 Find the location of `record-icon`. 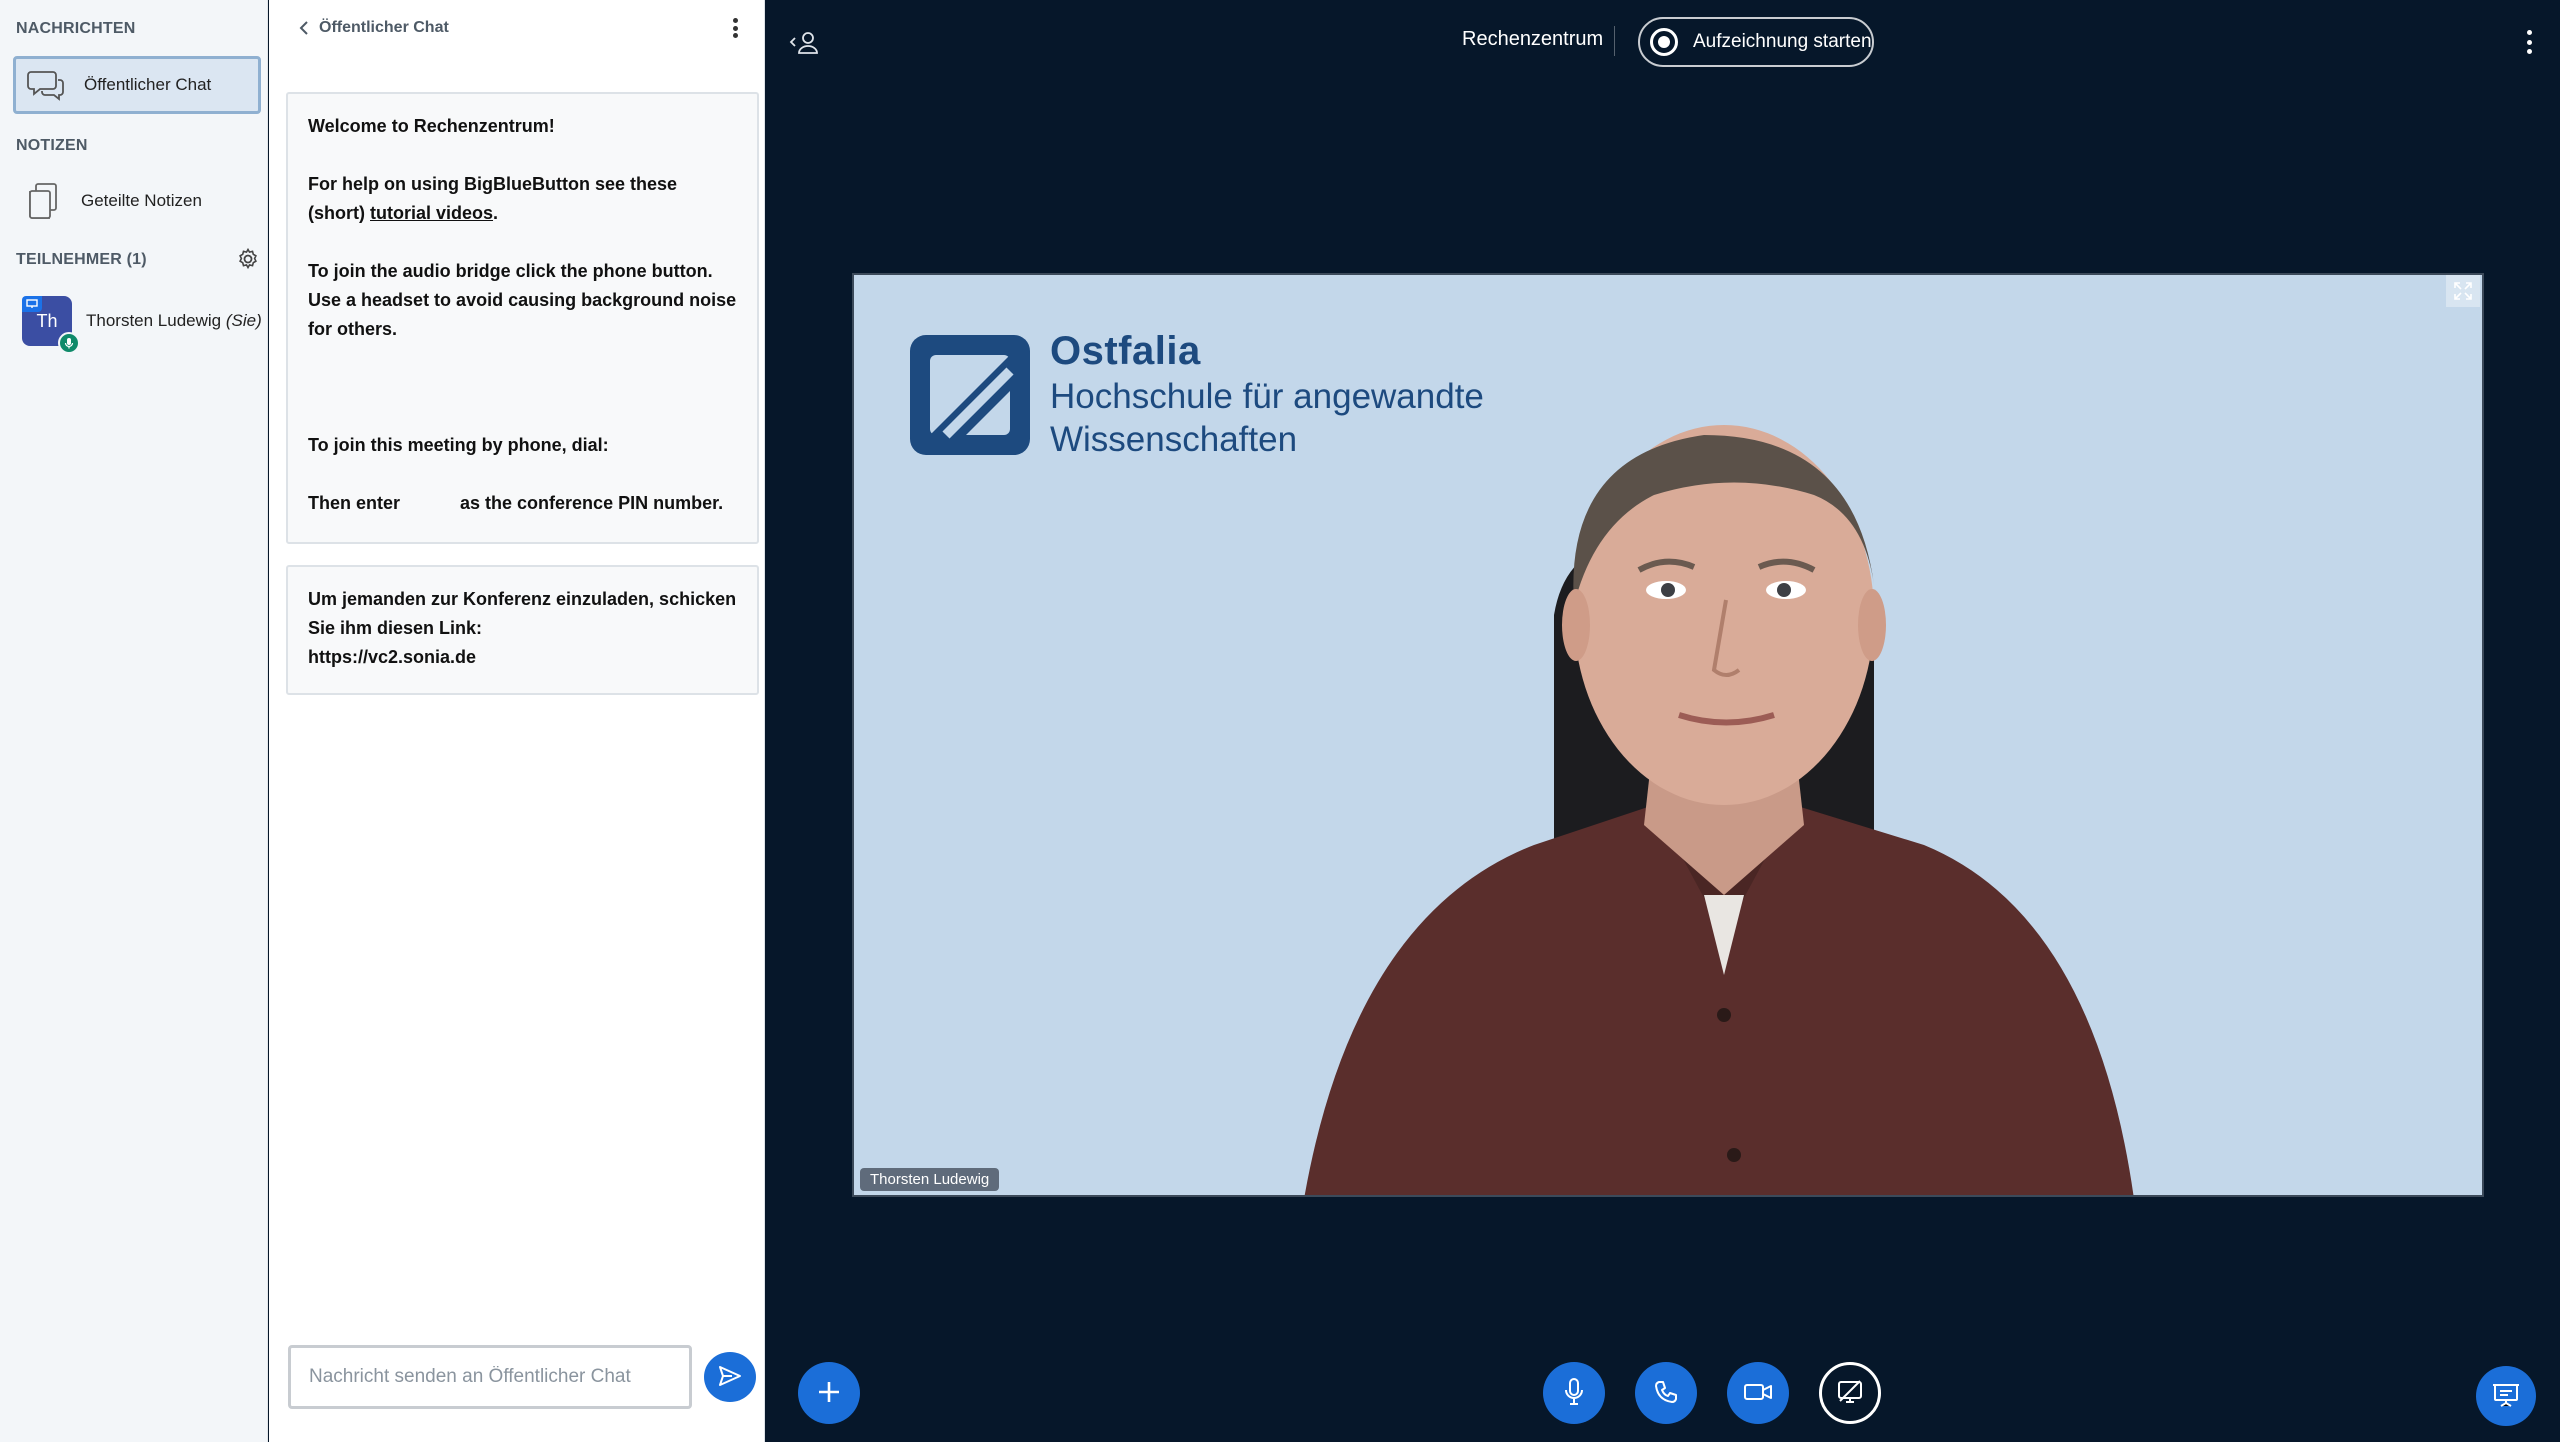

record-icon is located at coordinates (1664, 42).